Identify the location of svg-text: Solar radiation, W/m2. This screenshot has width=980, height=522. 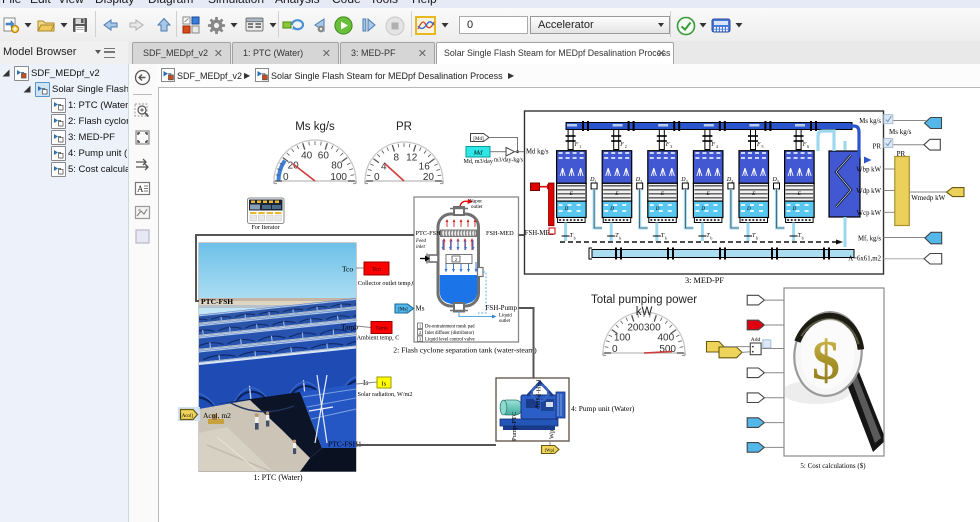
(384, 394).